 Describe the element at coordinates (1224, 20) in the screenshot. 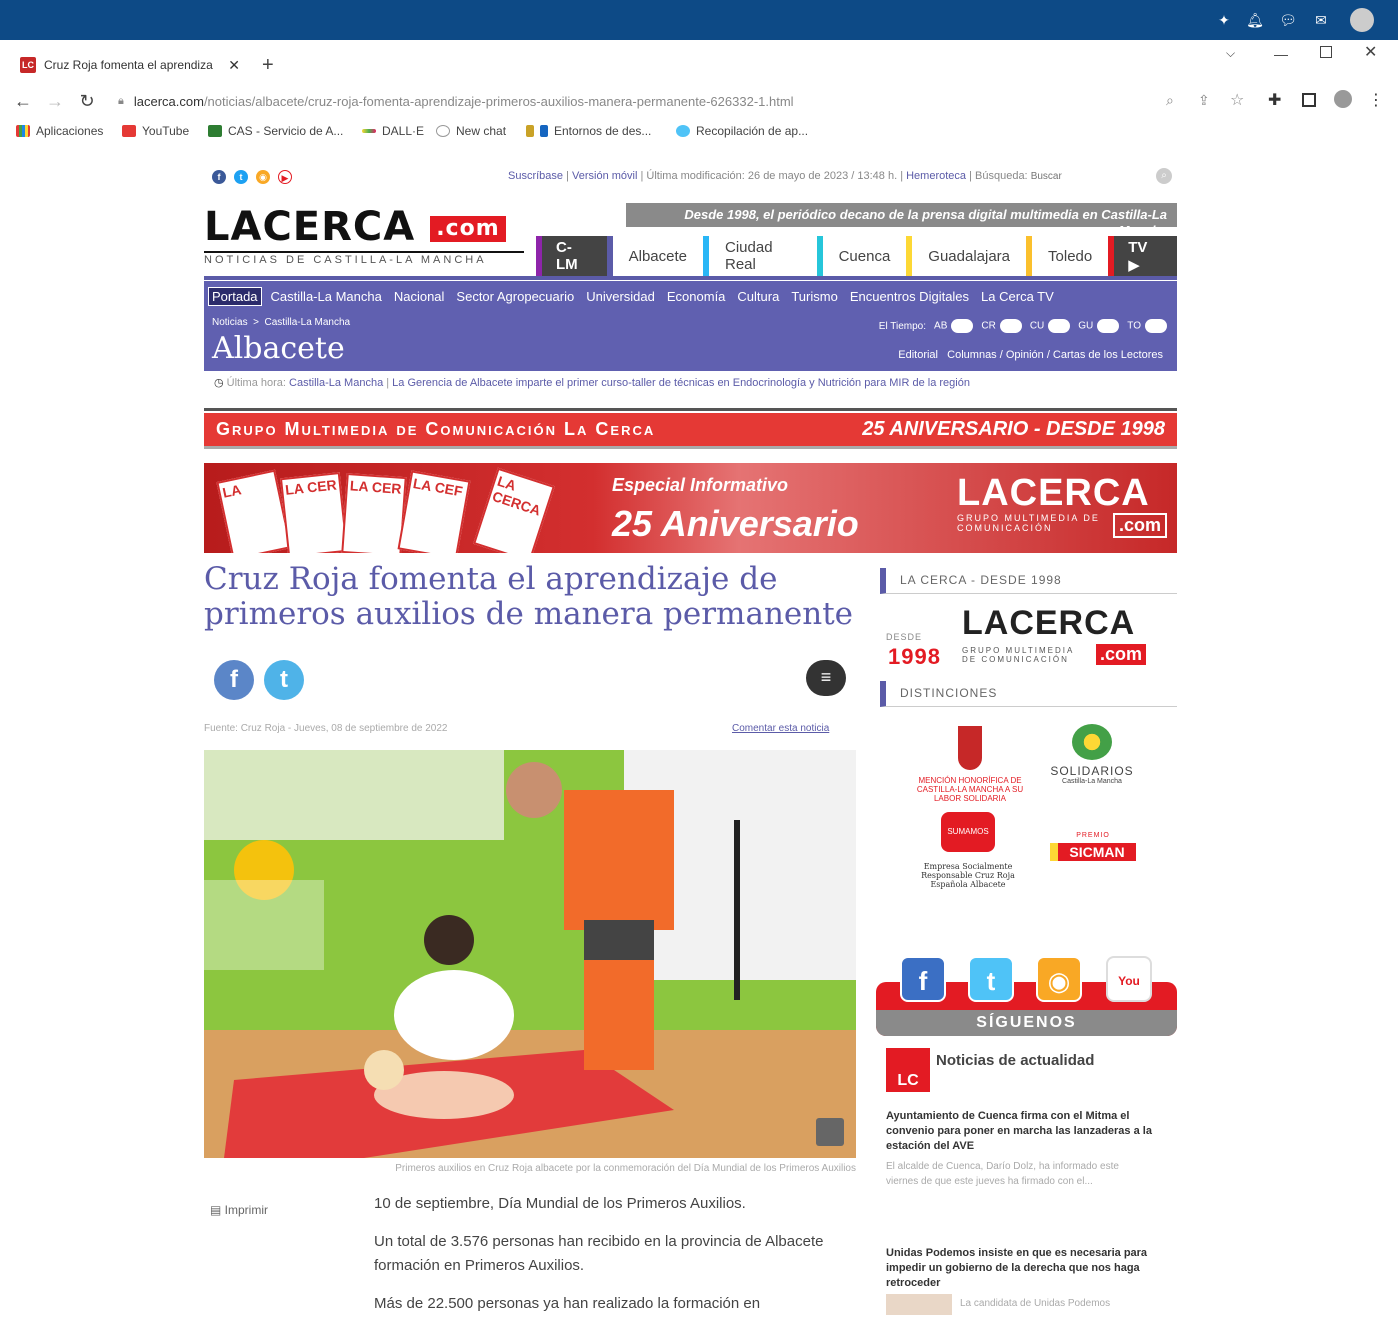

I see `pin-icon: ✦` at that location.